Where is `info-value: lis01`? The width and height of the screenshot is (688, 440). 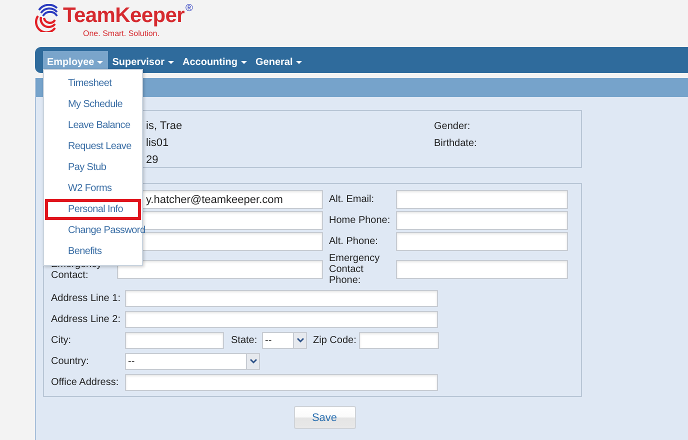 info-value: lis01 is located at coordinates (158, 143).